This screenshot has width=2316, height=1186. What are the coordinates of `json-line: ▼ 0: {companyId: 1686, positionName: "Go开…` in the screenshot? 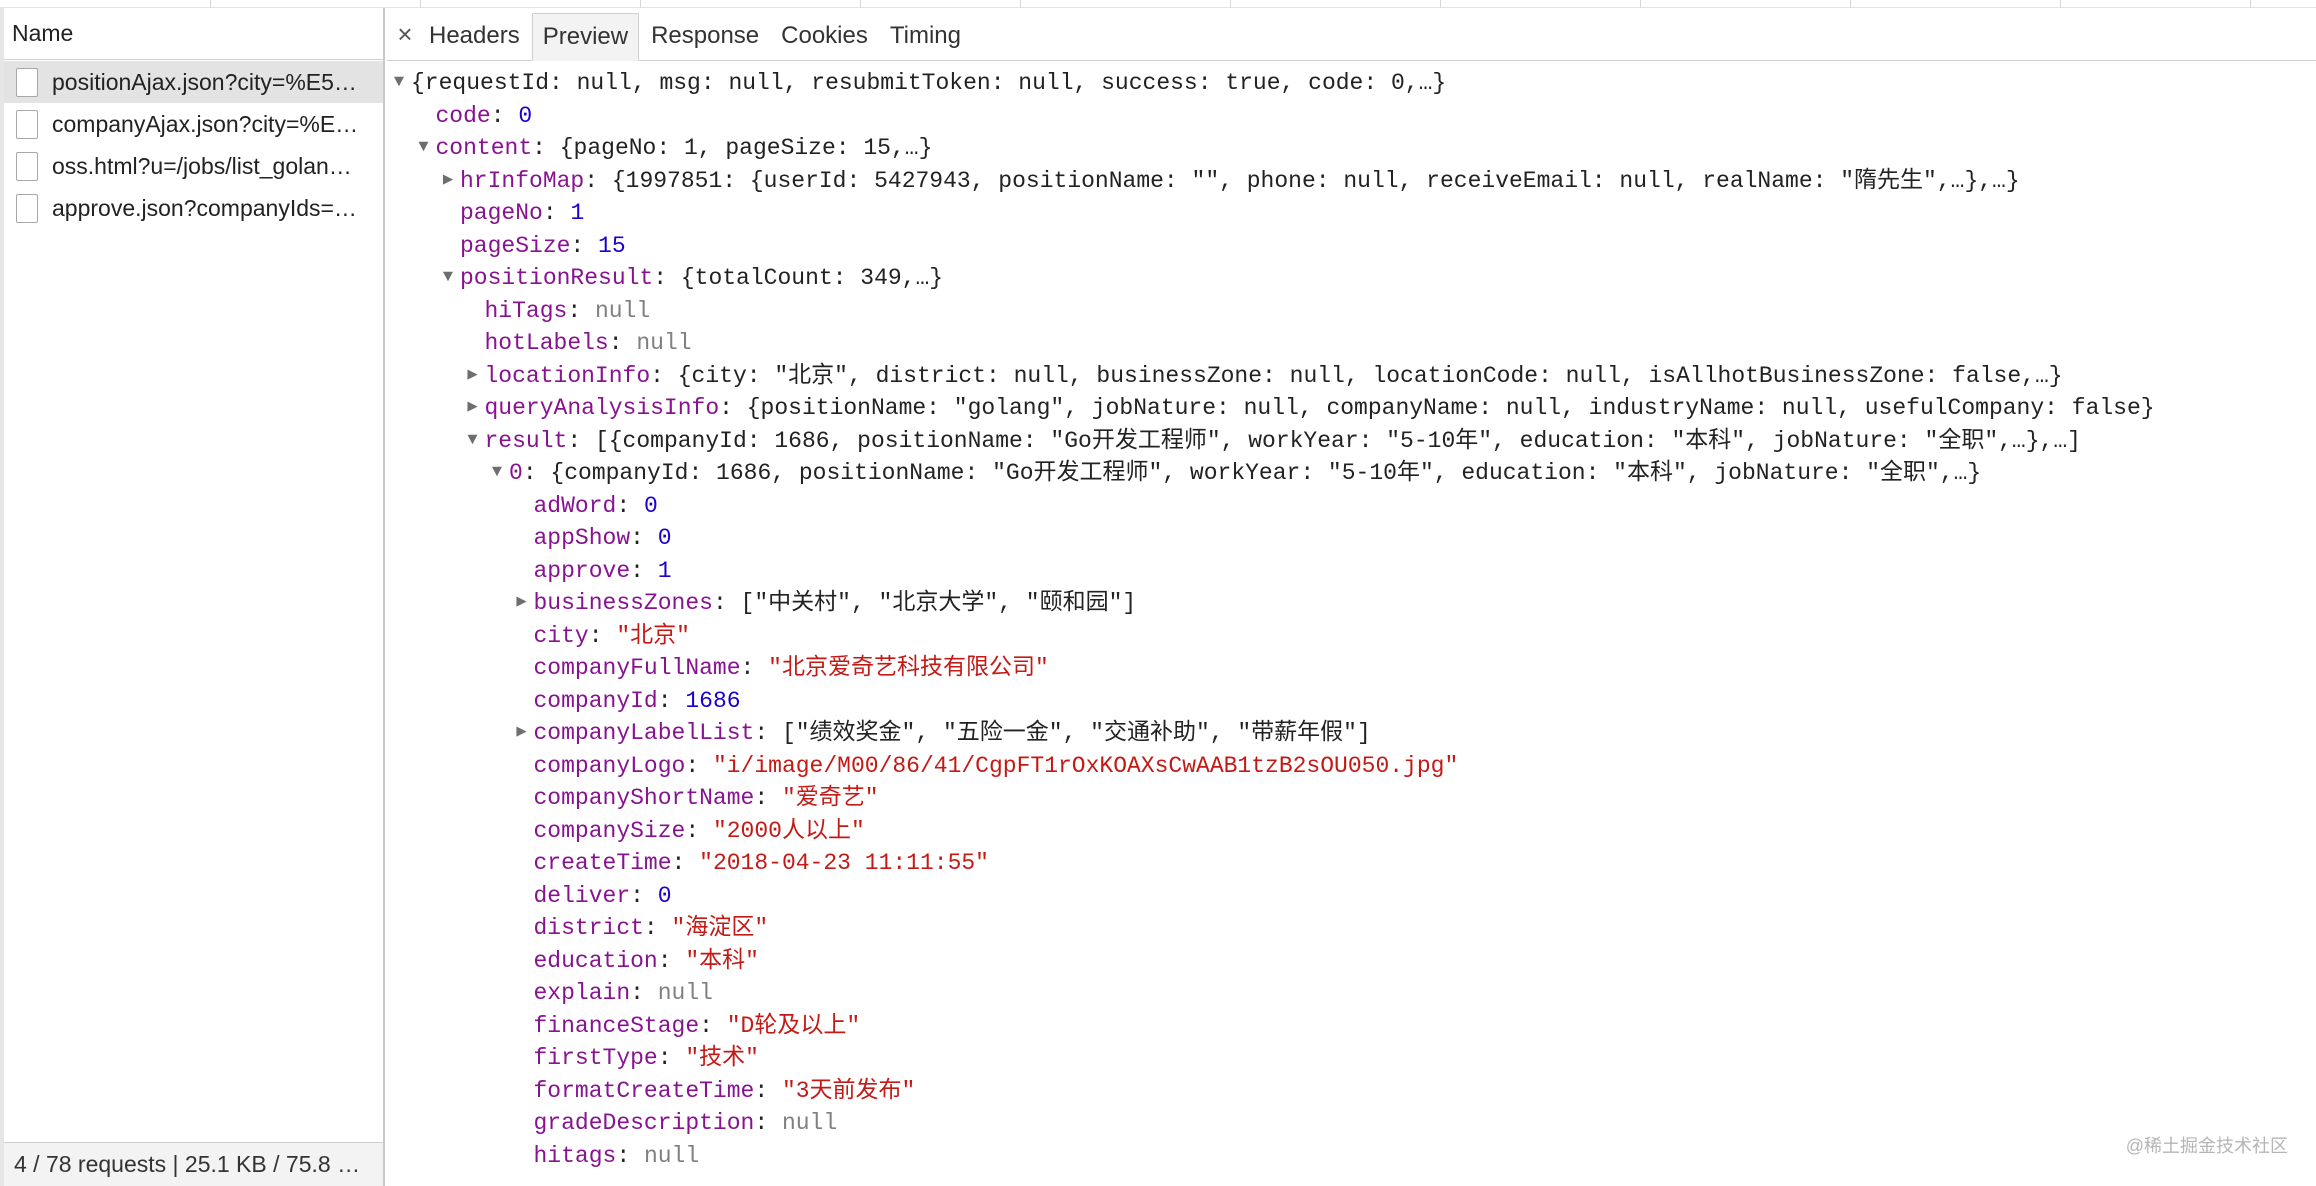 It's located at (1351, 473).